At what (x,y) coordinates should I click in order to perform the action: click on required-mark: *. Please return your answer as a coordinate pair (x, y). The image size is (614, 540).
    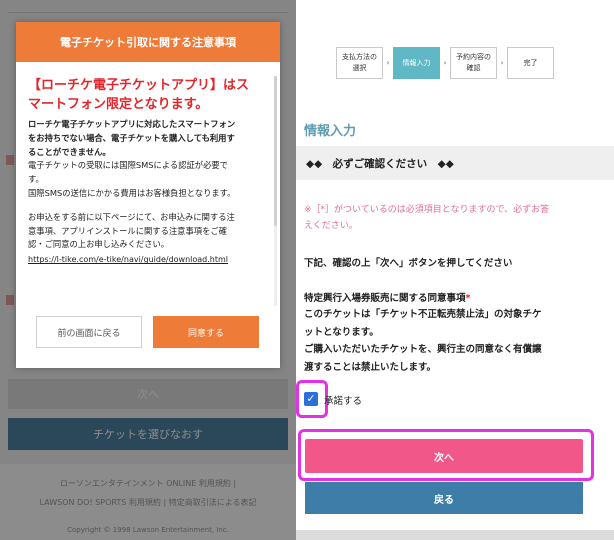
    Looking at the image, I should click on (468, 298).